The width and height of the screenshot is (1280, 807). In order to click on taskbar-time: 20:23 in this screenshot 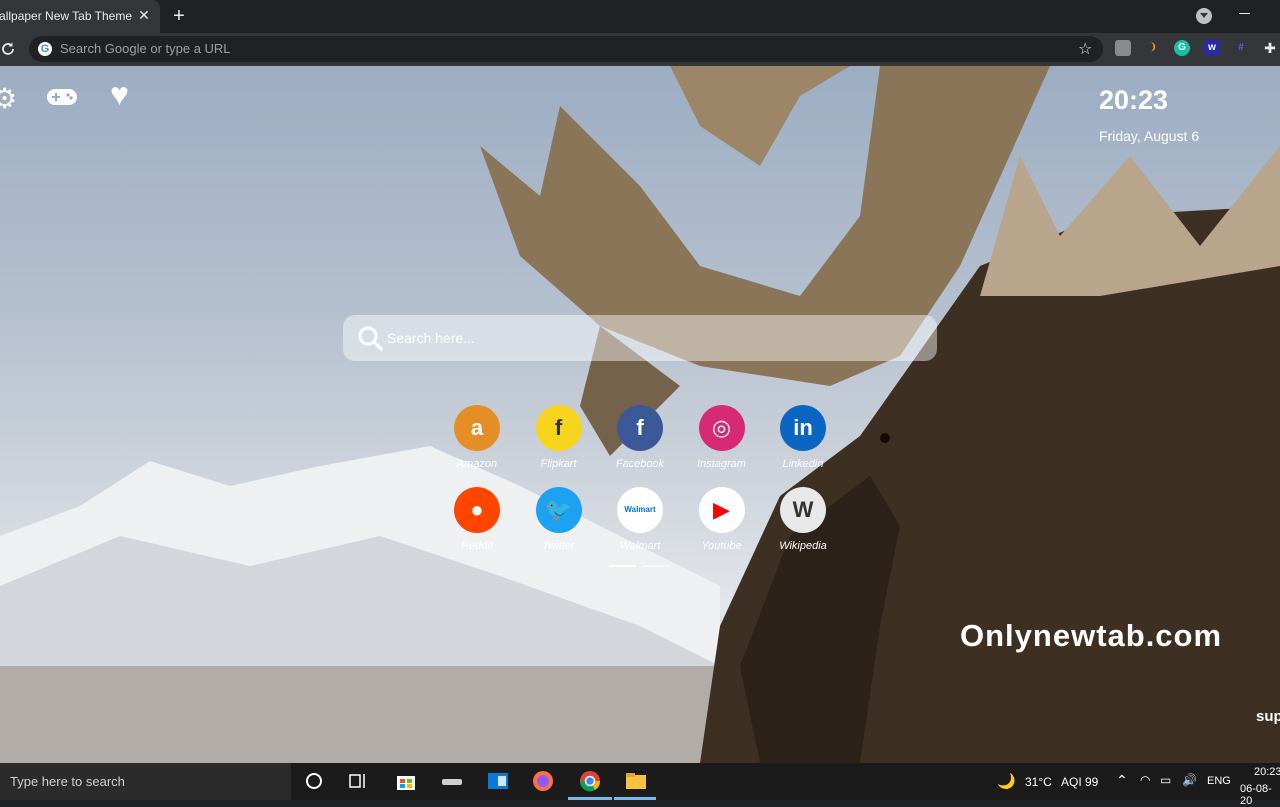, I will do `click(1267, 772)`.